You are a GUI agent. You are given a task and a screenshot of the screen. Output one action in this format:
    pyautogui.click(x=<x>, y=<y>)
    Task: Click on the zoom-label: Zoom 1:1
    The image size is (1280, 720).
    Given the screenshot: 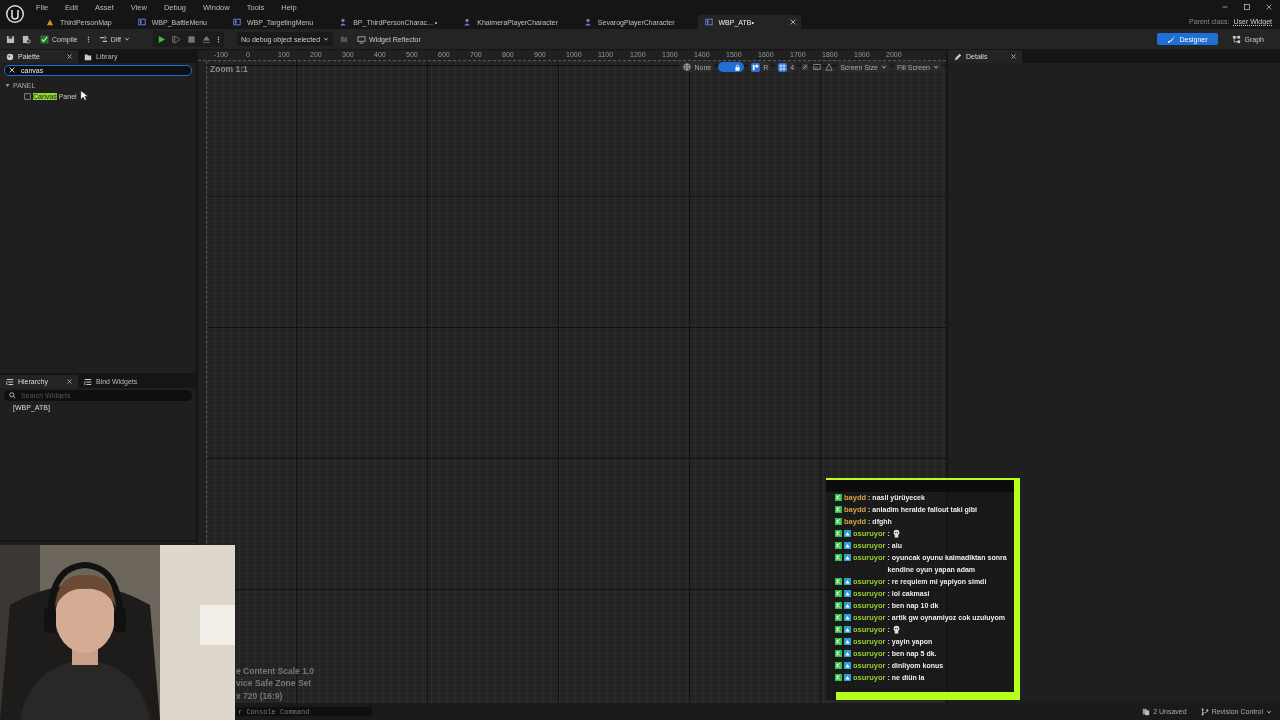 What is the action you would take?
    pyautogui.click(x=229, y=69)
    